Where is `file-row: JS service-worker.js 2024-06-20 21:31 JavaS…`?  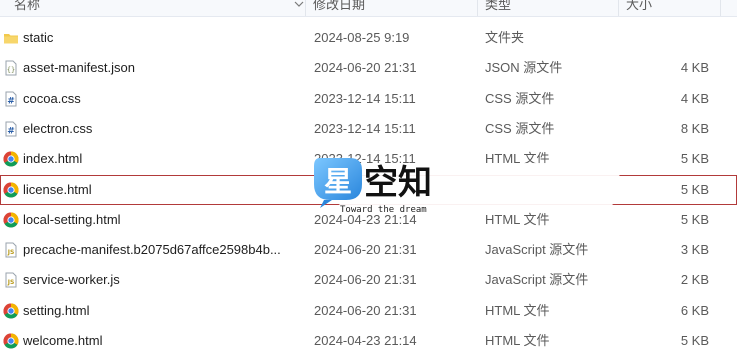
file-row: JS service-worker.js 2024-06-20 21:31 JavaS… is located at coordinates (368, 280).